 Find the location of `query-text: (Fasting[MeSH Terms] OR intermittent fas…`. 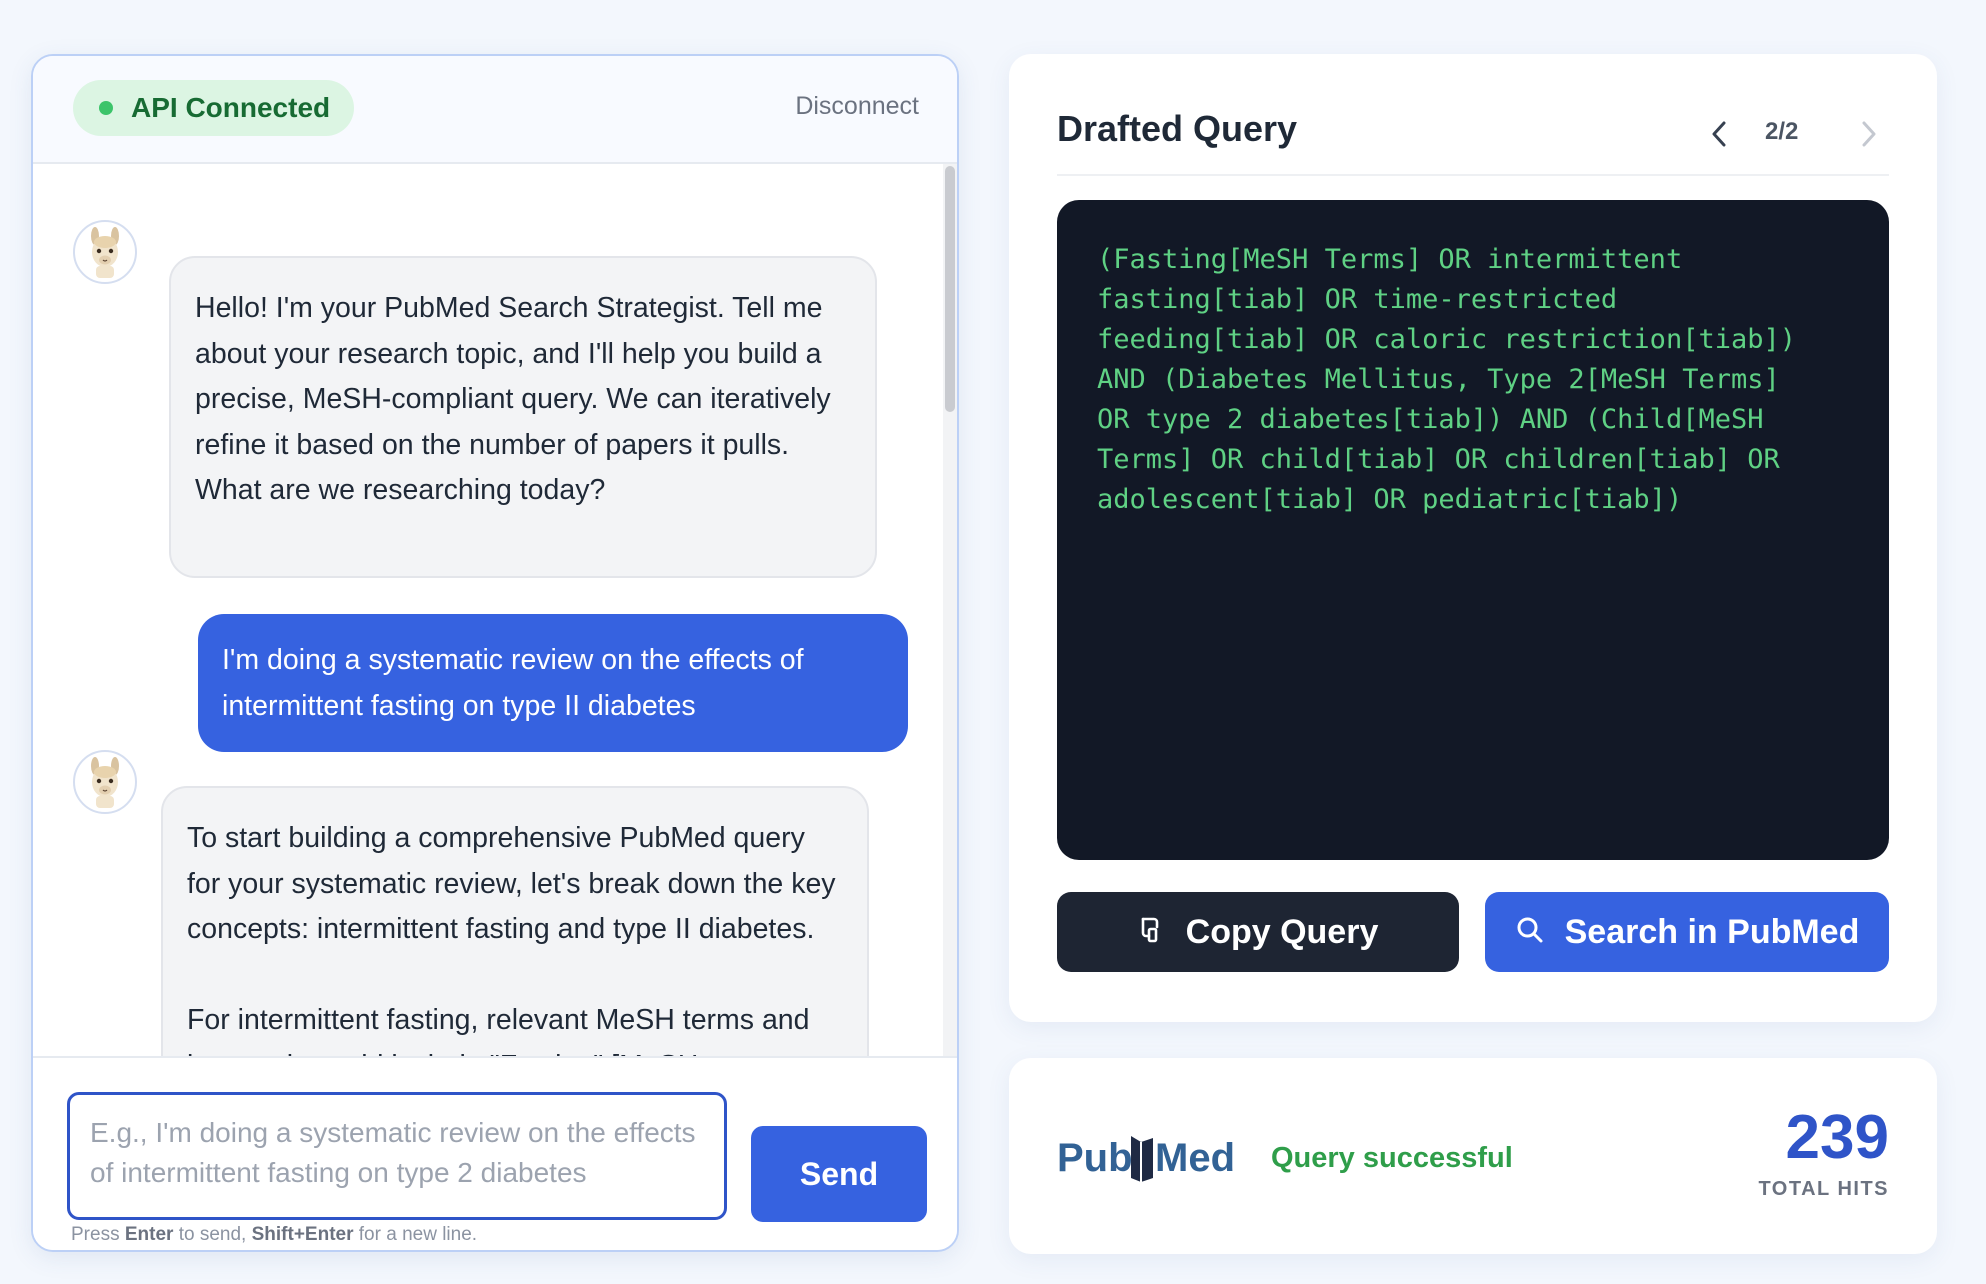

query-text: (Fasting[MeSH Terms] OR intermittent fas… is located at coordinates (1446, 379).